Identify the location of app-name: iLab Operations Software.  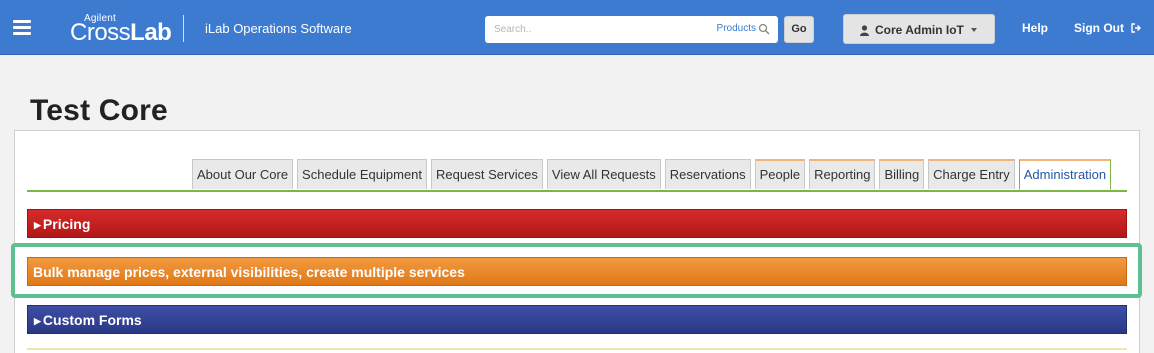
(278, 28).